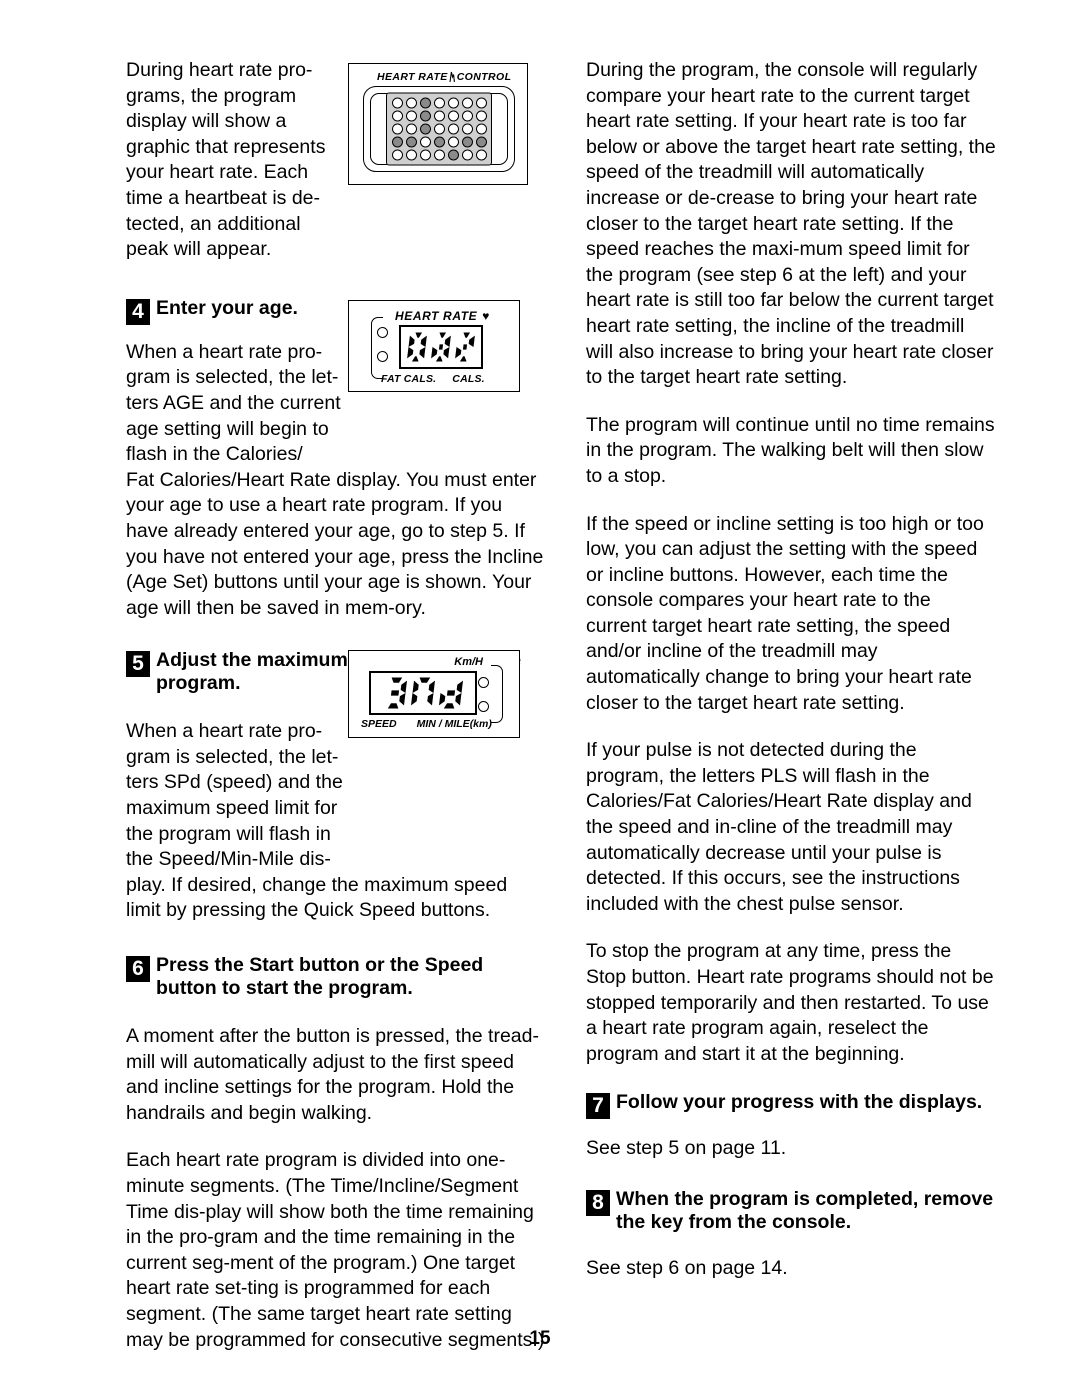 This screenshot has height=1397, width=1080. I want to click on seven-segment-char-P, so click(423, 691).